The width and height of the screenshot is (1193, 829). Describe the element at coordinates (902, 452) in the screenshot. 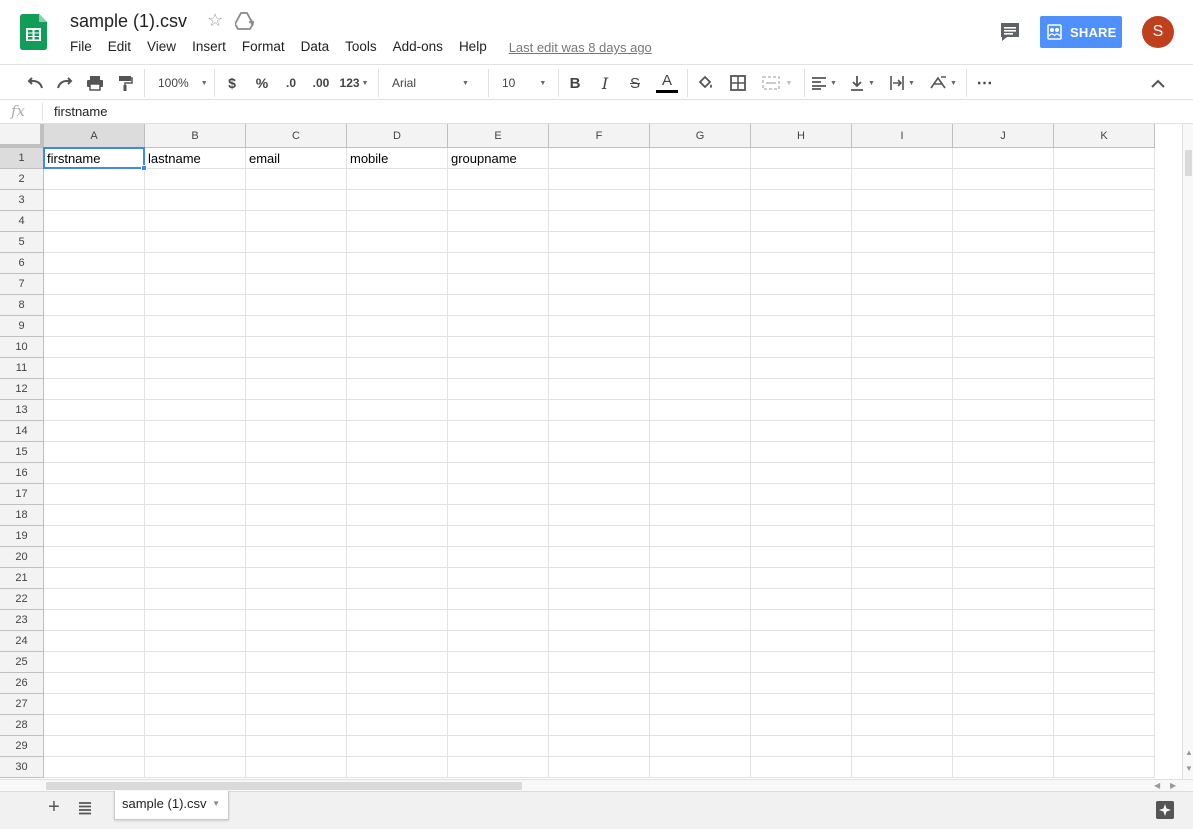

I see `cell-I15` at that location.